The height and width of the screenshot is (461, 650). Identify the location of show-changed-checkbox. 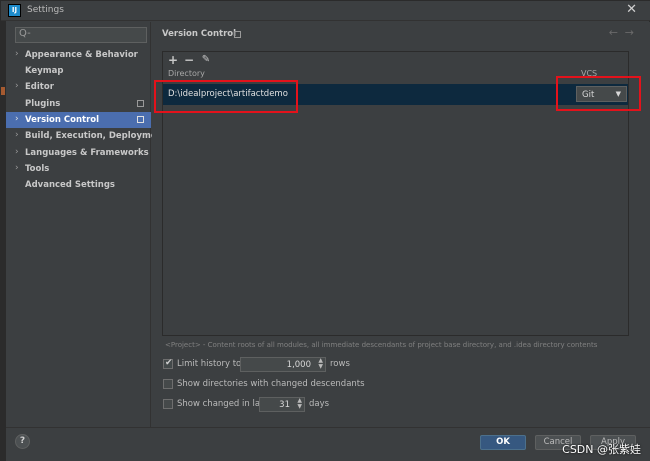
(168, 404).